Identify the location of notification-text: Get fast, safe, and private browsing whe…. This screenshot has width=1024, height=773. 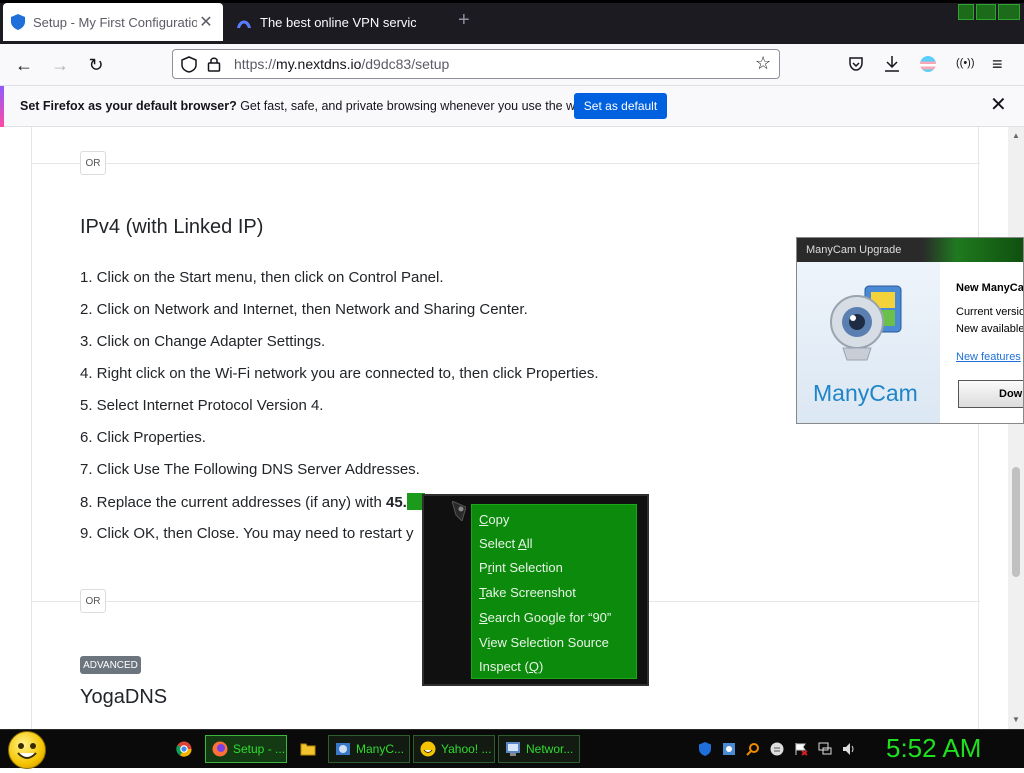
(414, 106).